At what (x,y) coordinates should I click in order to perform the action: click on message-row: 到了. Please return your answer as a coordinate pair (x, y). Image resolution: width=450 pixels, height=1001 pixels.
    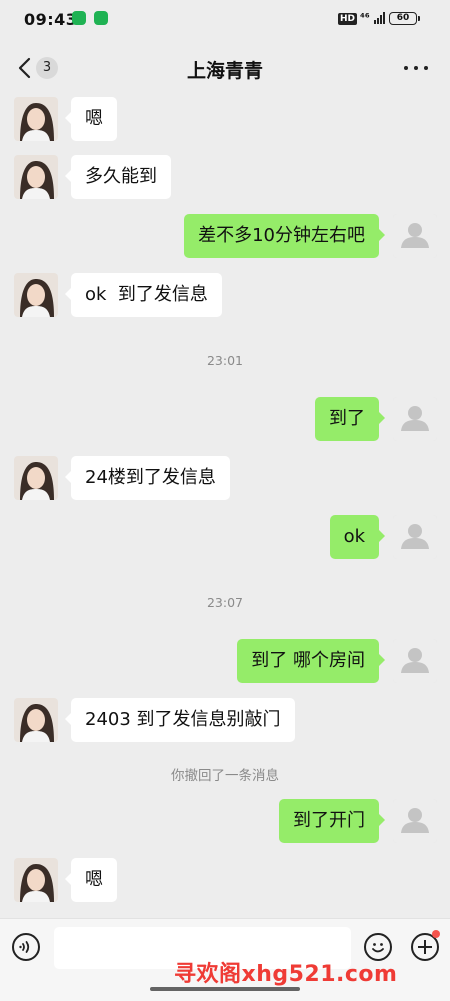
    Looking at the image, I should click on (225, 419).